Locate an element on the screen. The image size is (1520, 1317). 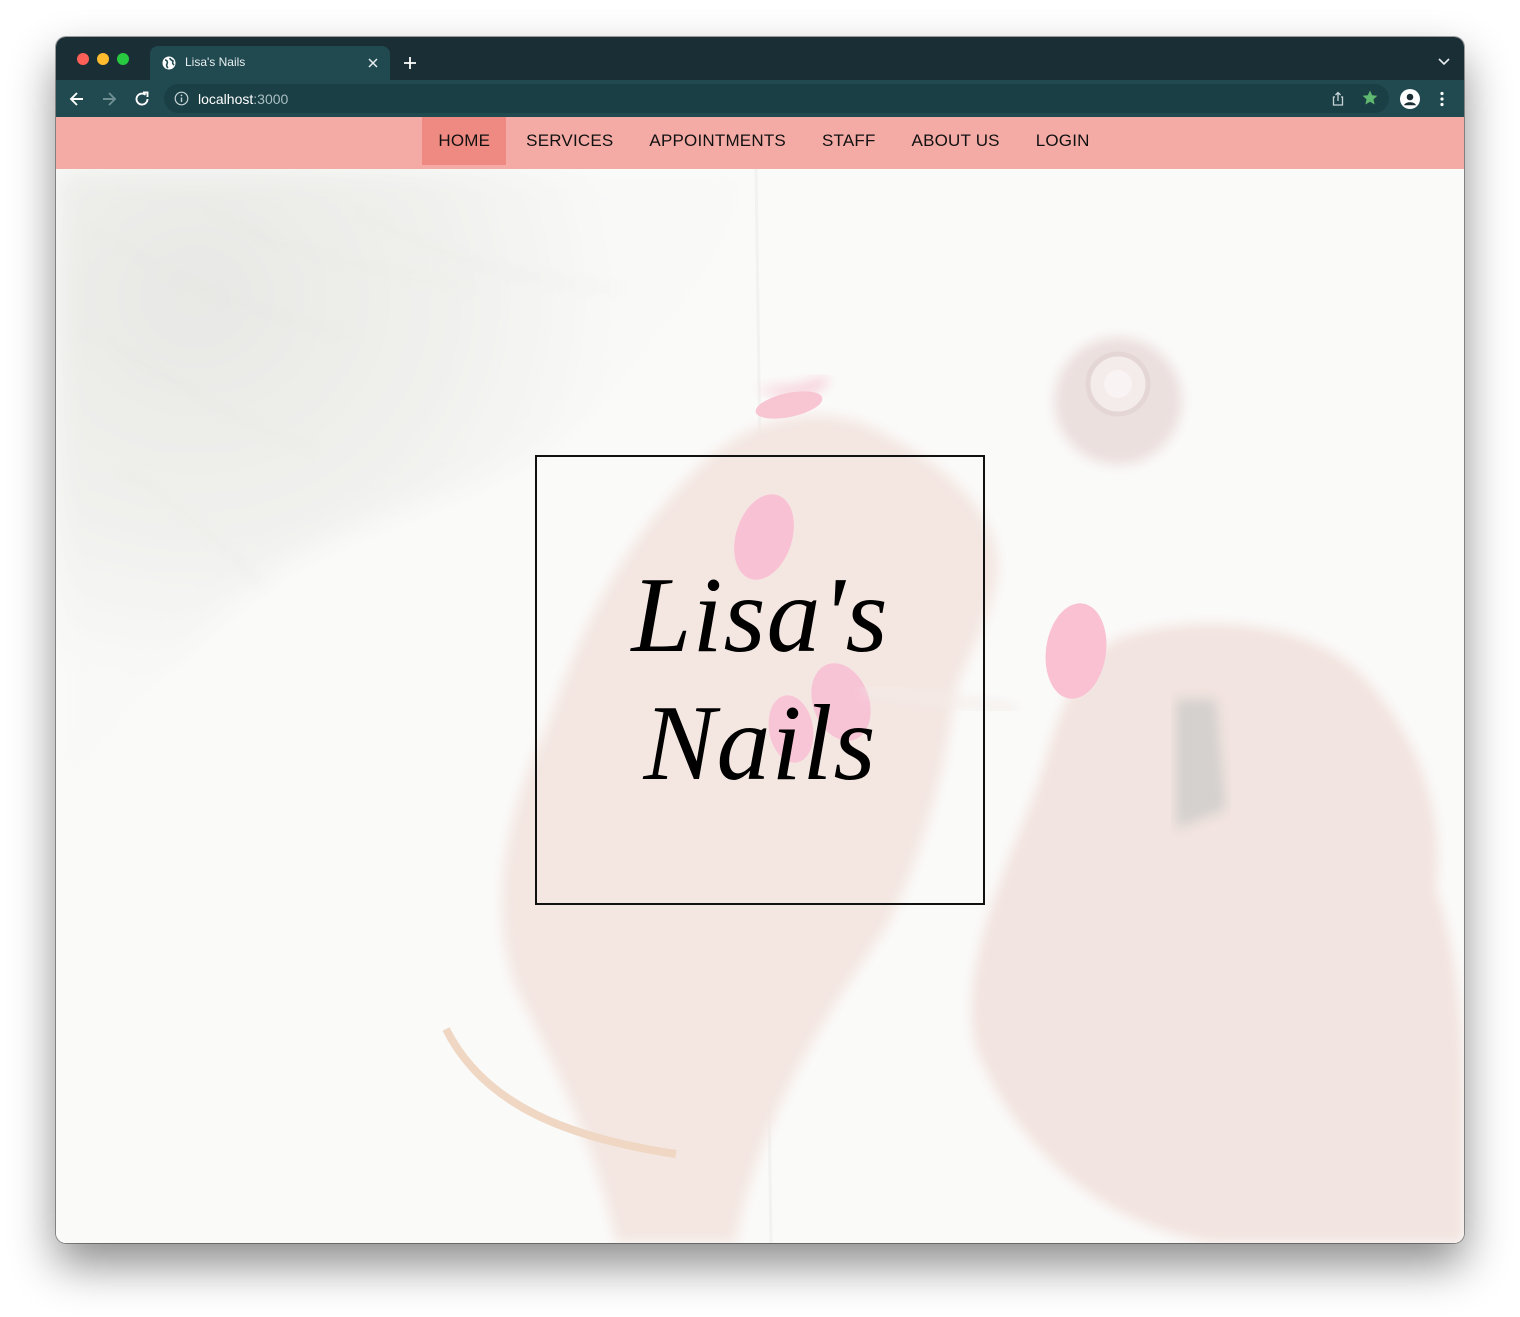
url-host: localhost is located at coordinates (226, 99).